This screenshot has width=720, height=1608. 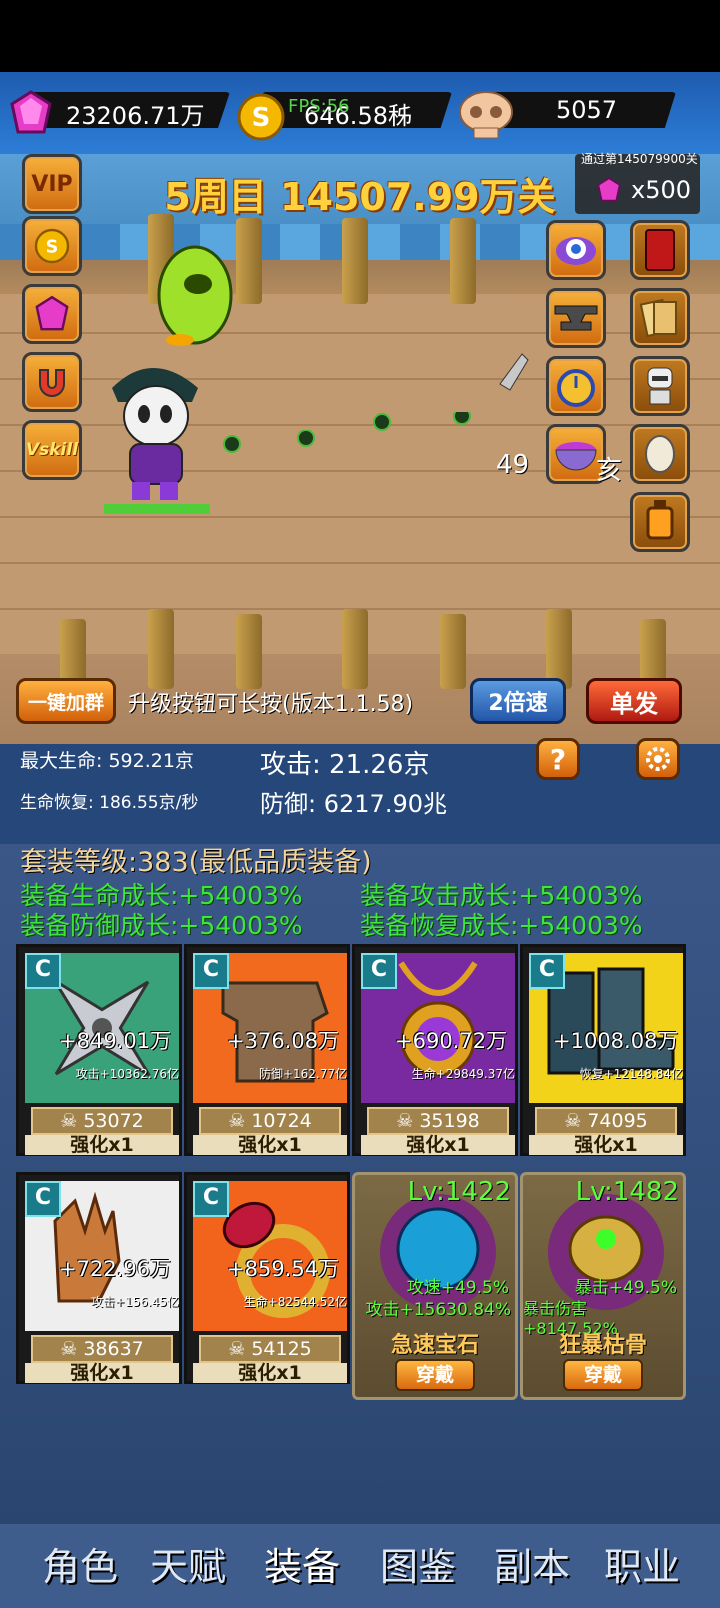 What do you see at coordinates (87, 83) in the screenshot?
I see `vip-label: VIP:9` at bounding box center [87, 83].